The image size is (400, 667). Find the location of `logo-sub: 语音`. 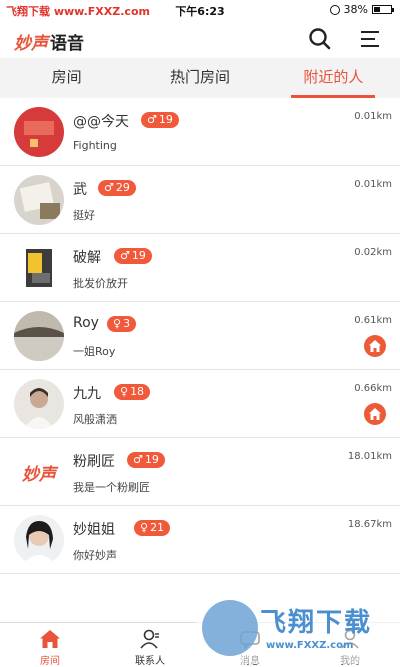

logo-sub: 语音 is located at coordinates (67, 44).